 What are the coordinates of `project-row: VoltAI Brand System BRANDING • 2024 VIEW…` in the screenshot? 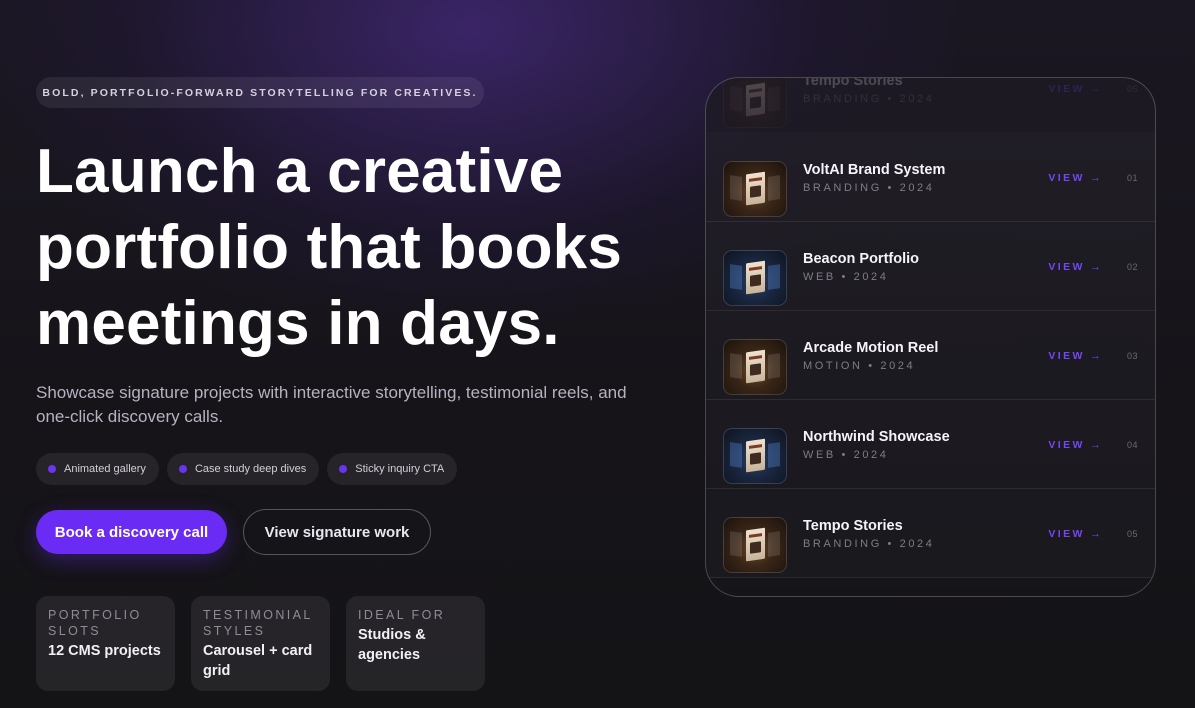 It's located at (930, 177).